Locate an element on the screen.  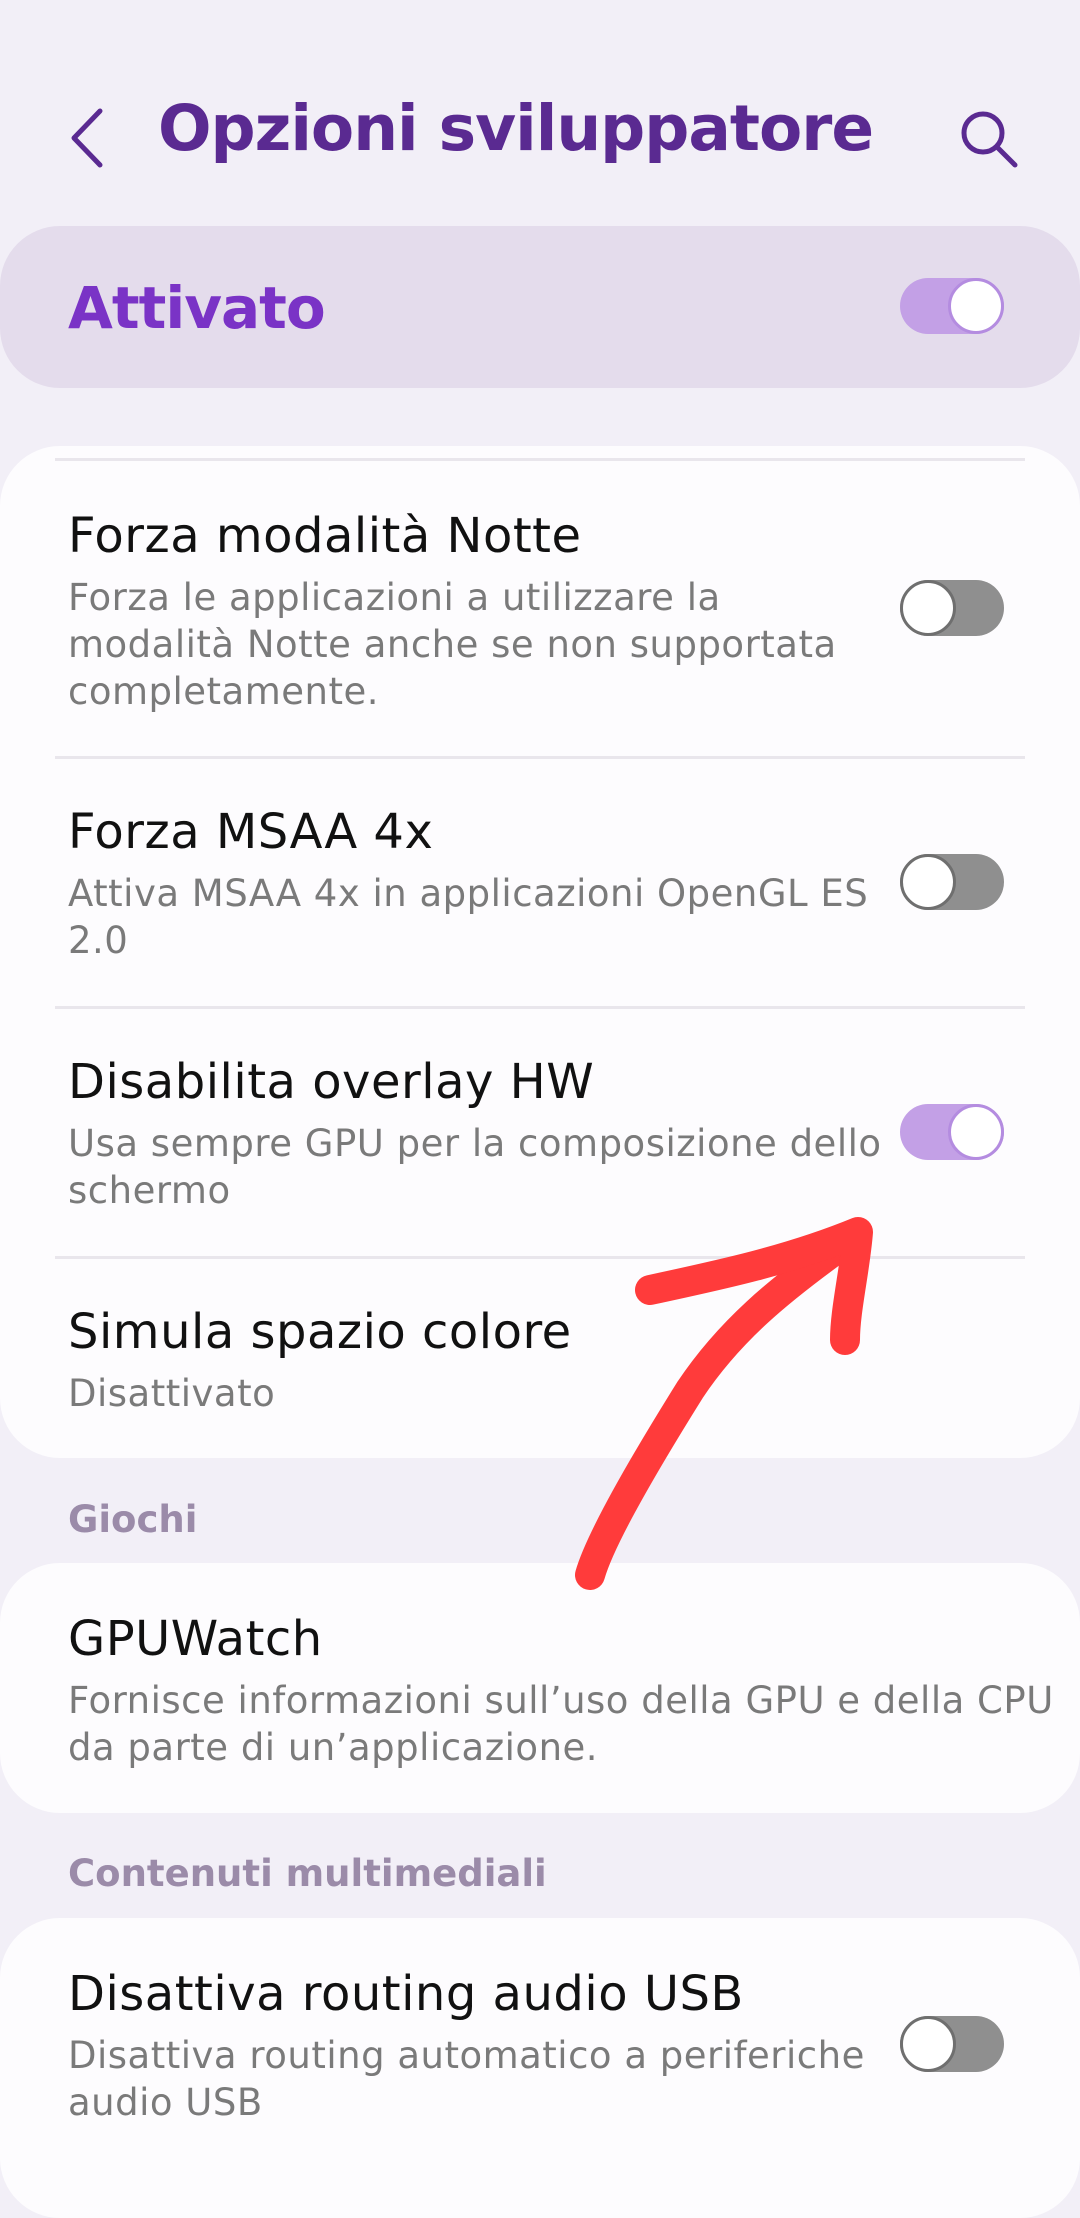
force-night-mode-toggle is located at coordinates (952, 608).